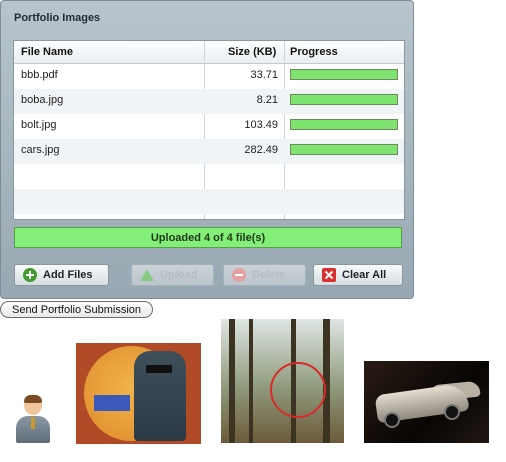  I want to click on clear-x-icon, so click(329, 275).